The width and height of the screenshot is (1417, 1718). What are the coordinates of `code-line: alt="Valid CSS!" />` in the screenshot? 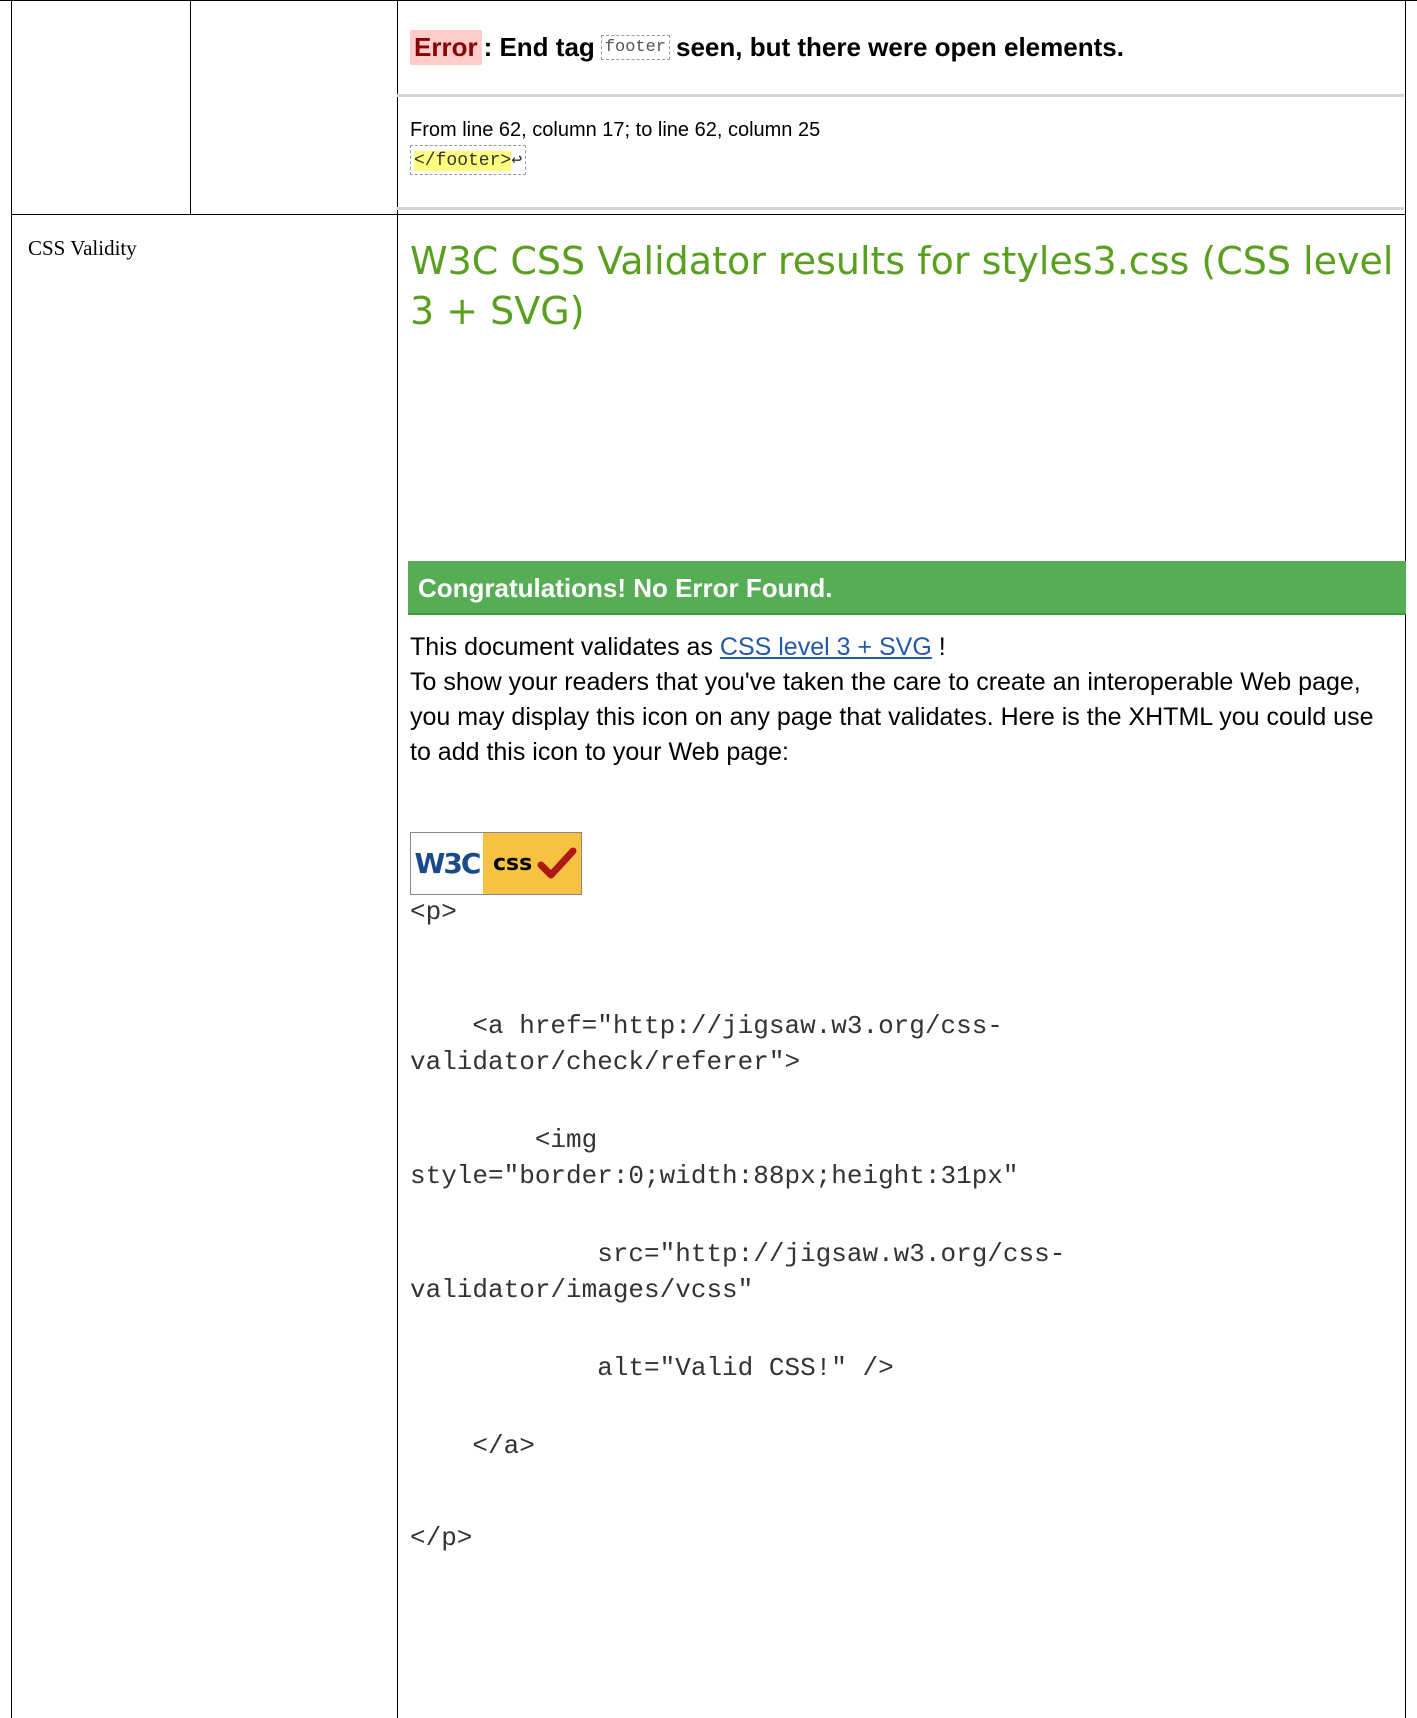 It's located at (652, 1368).